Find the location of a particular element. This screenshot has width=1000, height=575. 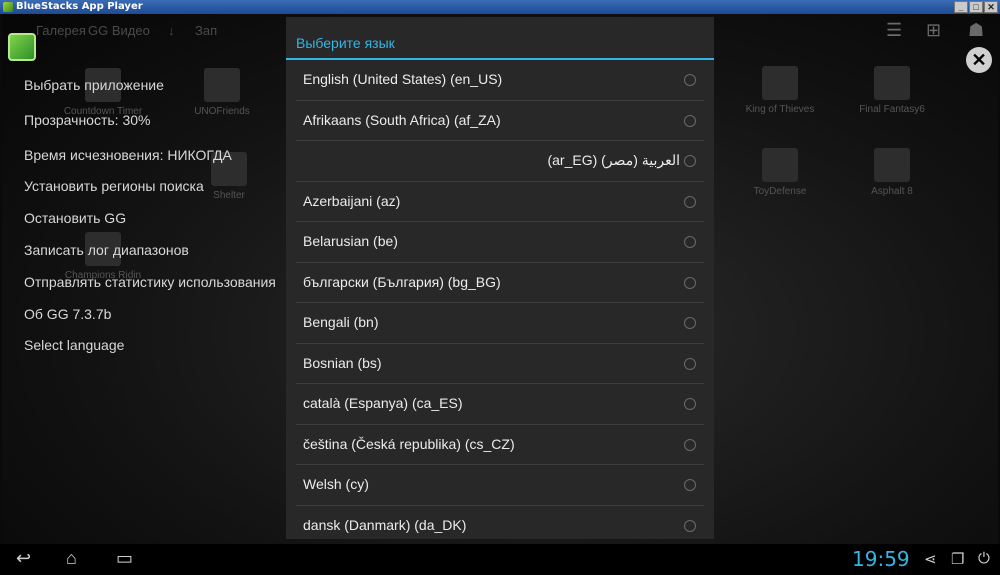

home-button-icon: ⌂ is located at coordinates (71, 558).